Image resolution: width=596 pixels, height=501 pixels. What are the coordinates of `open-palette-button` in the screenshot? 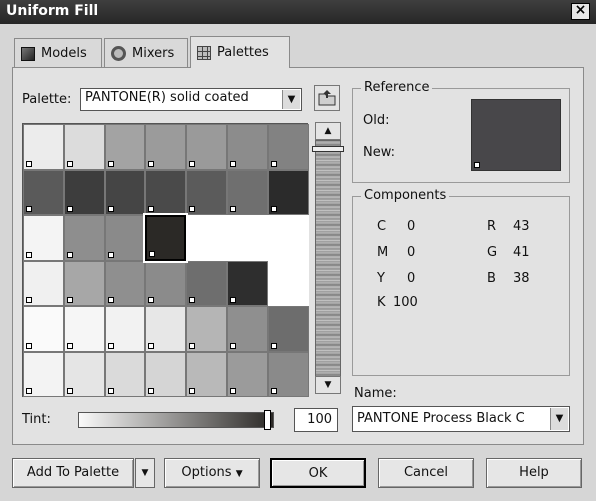 It's located at (327, 98).